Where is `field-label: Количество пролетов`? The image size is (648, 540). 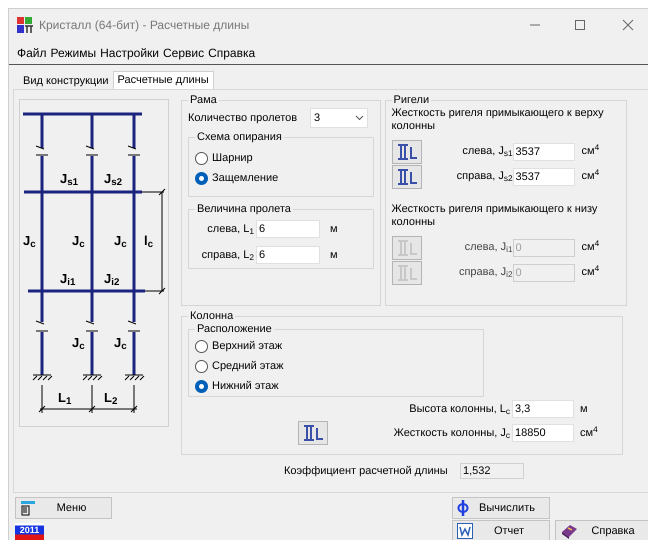
field-label: Количество пролетов is located at coordinates (243, 118).